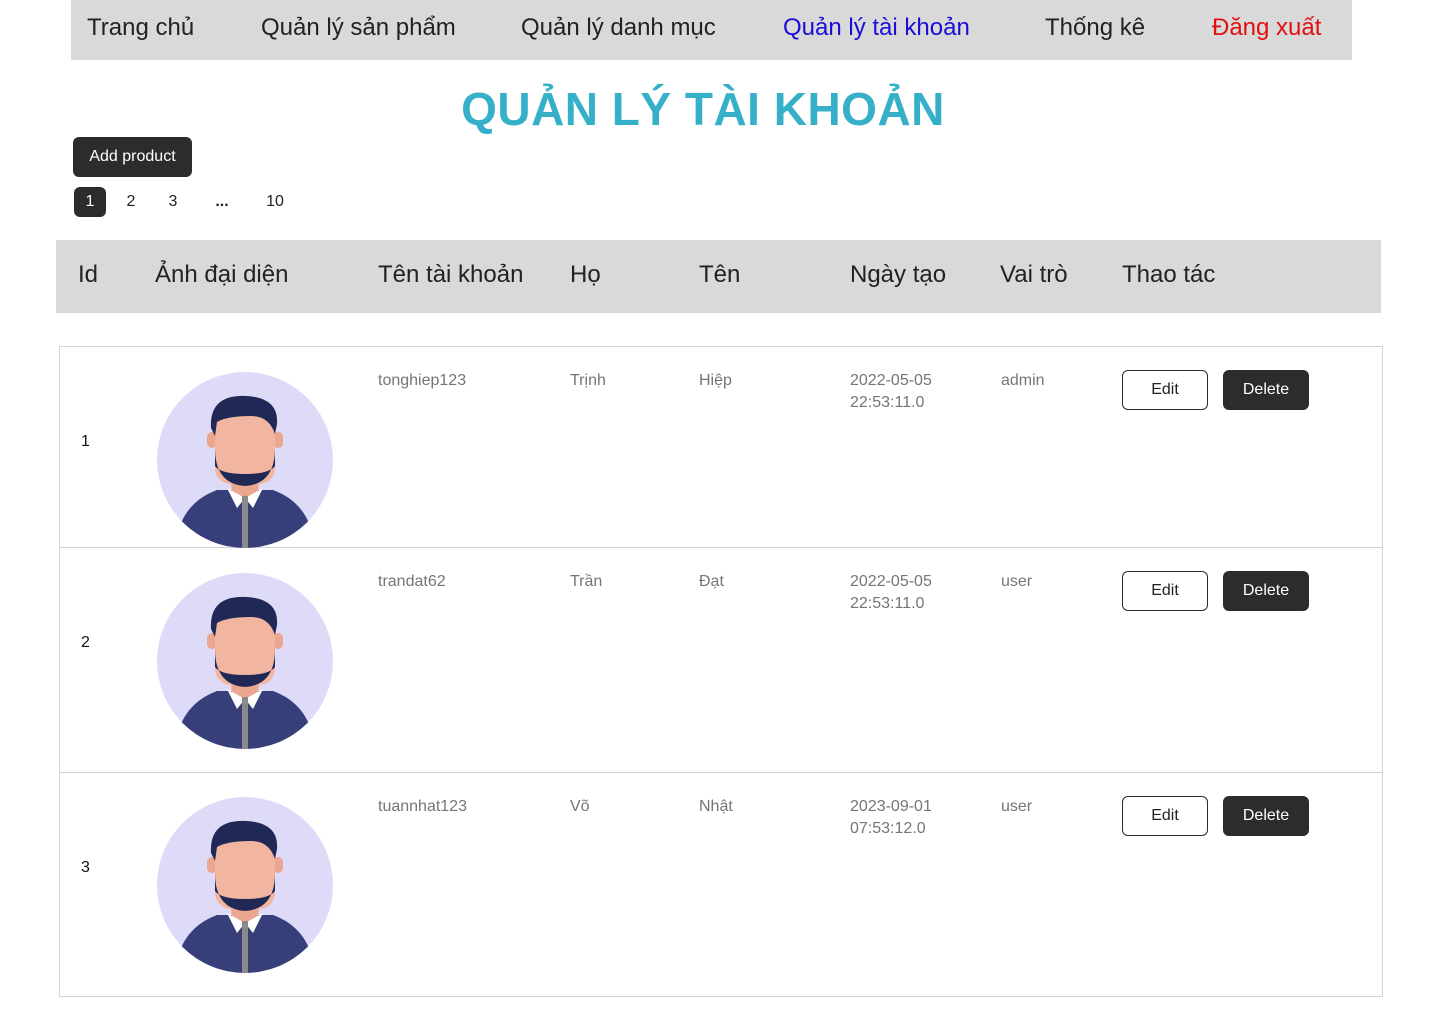 This screenshot has width=1440, height=1024. Describe the element at coordinates (422, 380) in the screenshot. I see `row-username: tonghiep123` at that location.